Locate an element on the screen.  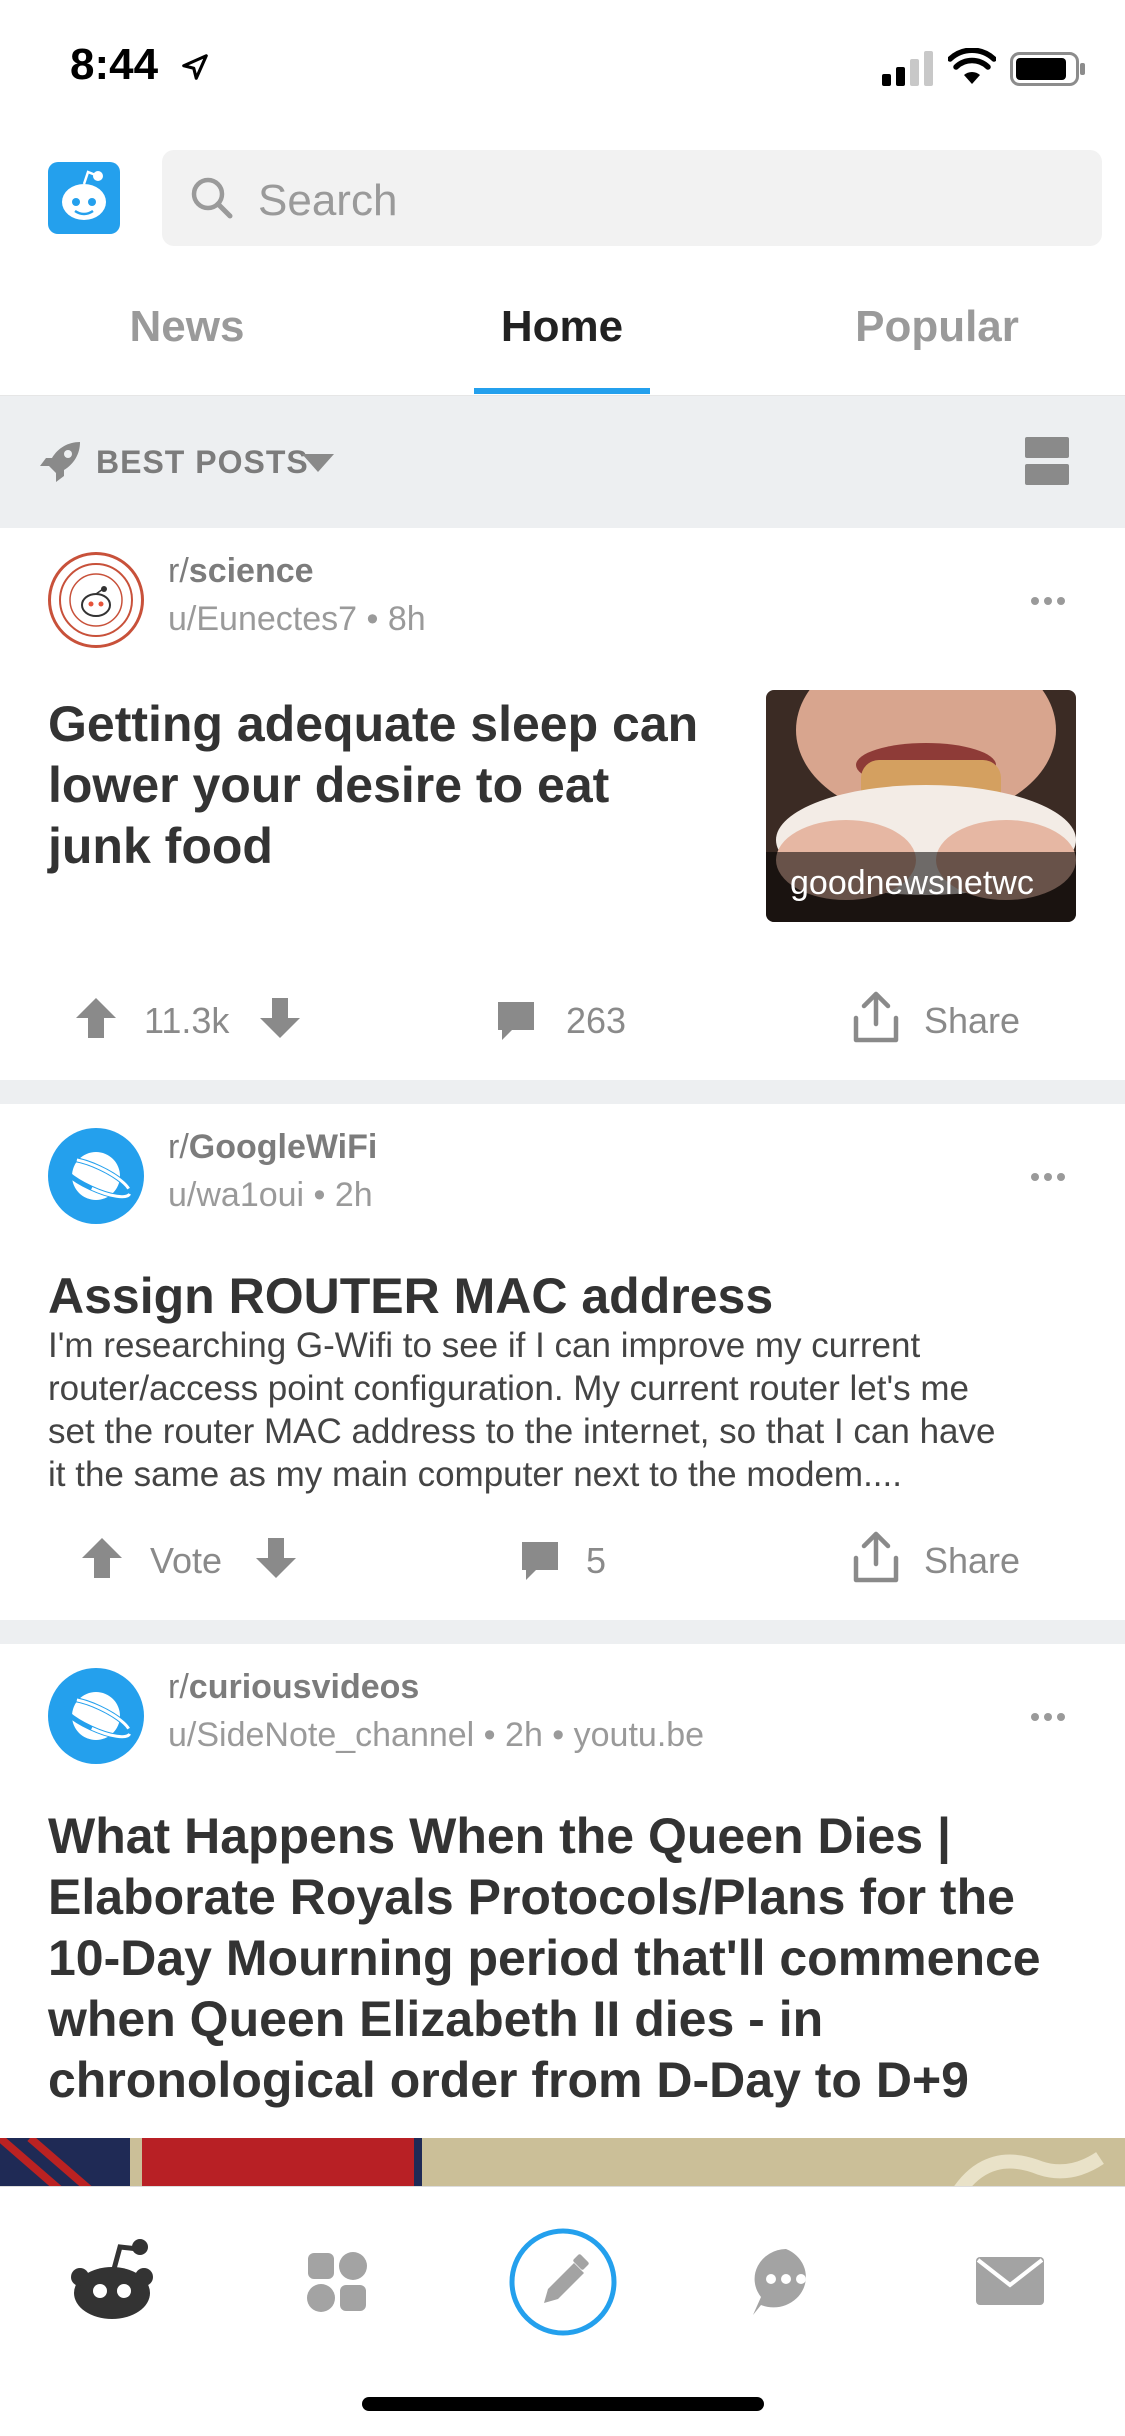
post-title-line: Elaborate Royals Protocols/Plans for the is located at coordinates (531, 1897).